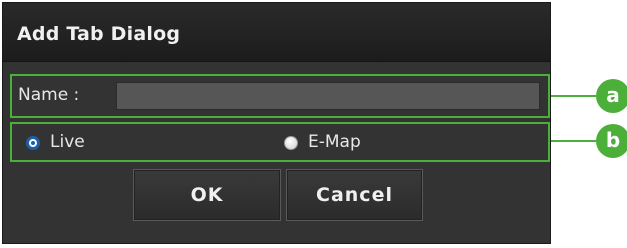 The image size is (627, 248). I want to click on view-type-row-highlight: Live E-Map, so click(280, 142).